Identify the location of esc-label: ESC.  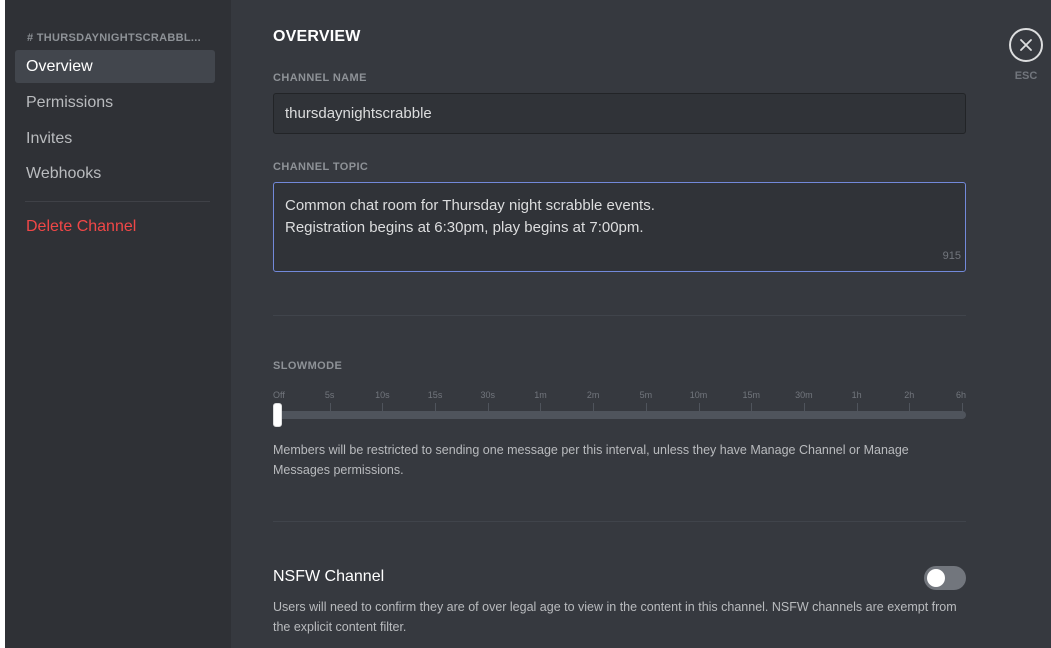
(1026, 76).